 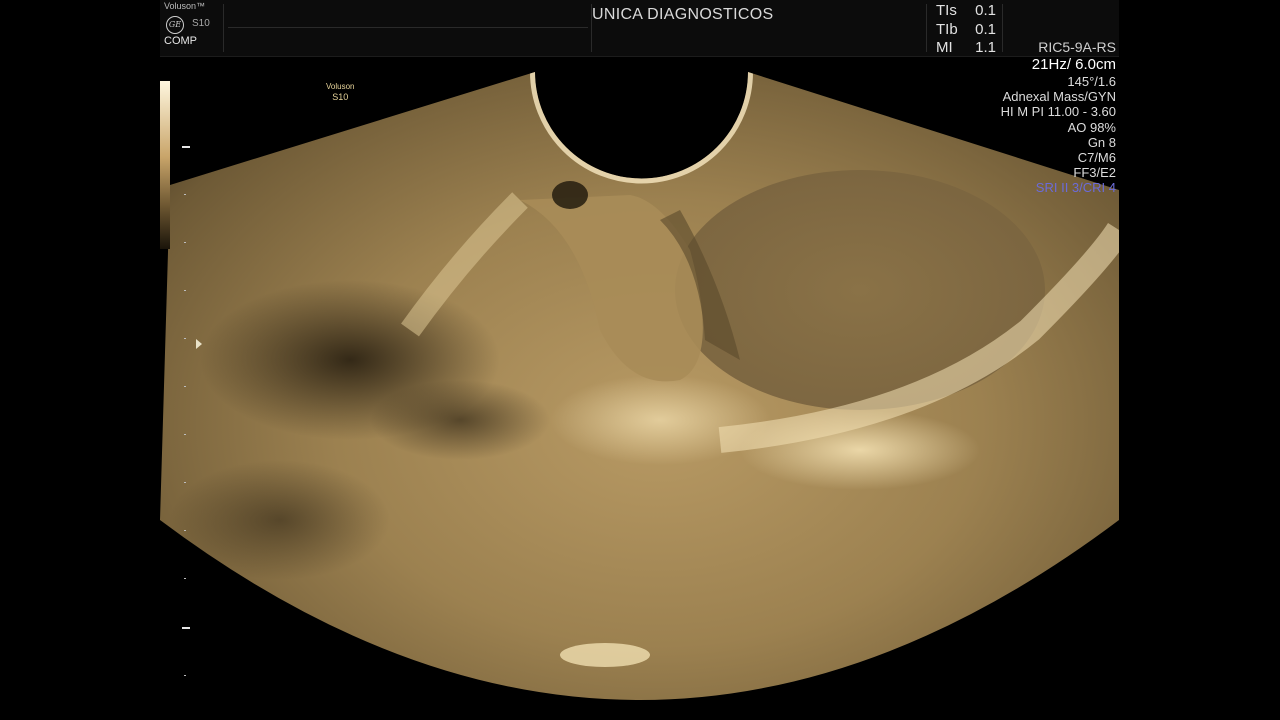 I want to click on index-mi: MI 1.1, so click(x=966, y=48).